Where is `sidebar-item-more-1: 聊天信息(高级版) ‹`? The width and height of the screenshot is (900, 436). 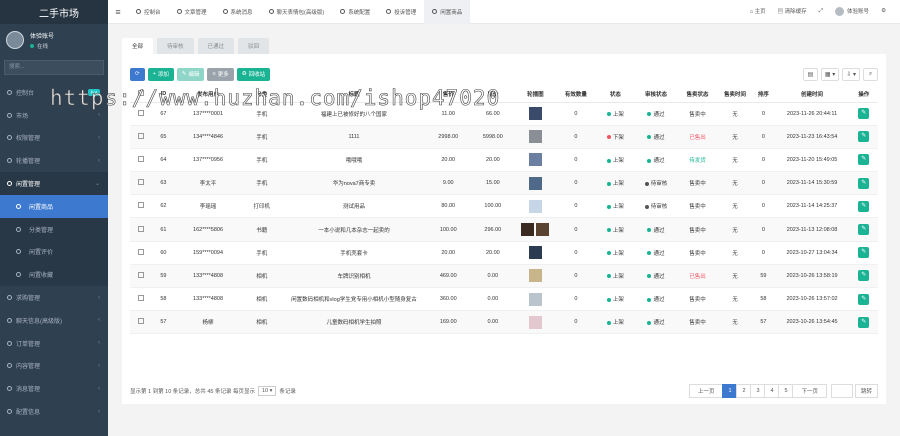
sidebar-item-more-1: 聊天信息(高级版) ‹ is located at coordinates (54, 320).